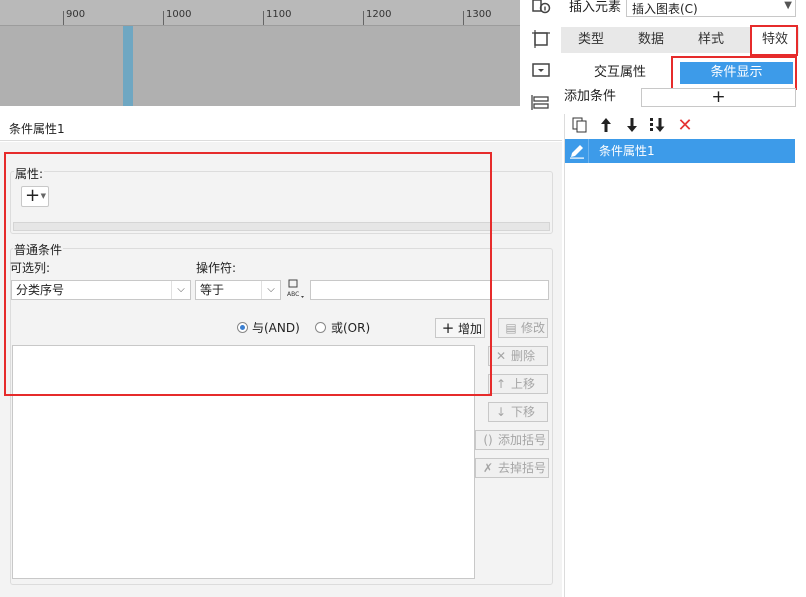  Describe the element at coordinates (501, 384) in the screenshot. I see `arrow-up-icon: ↑` at that location.